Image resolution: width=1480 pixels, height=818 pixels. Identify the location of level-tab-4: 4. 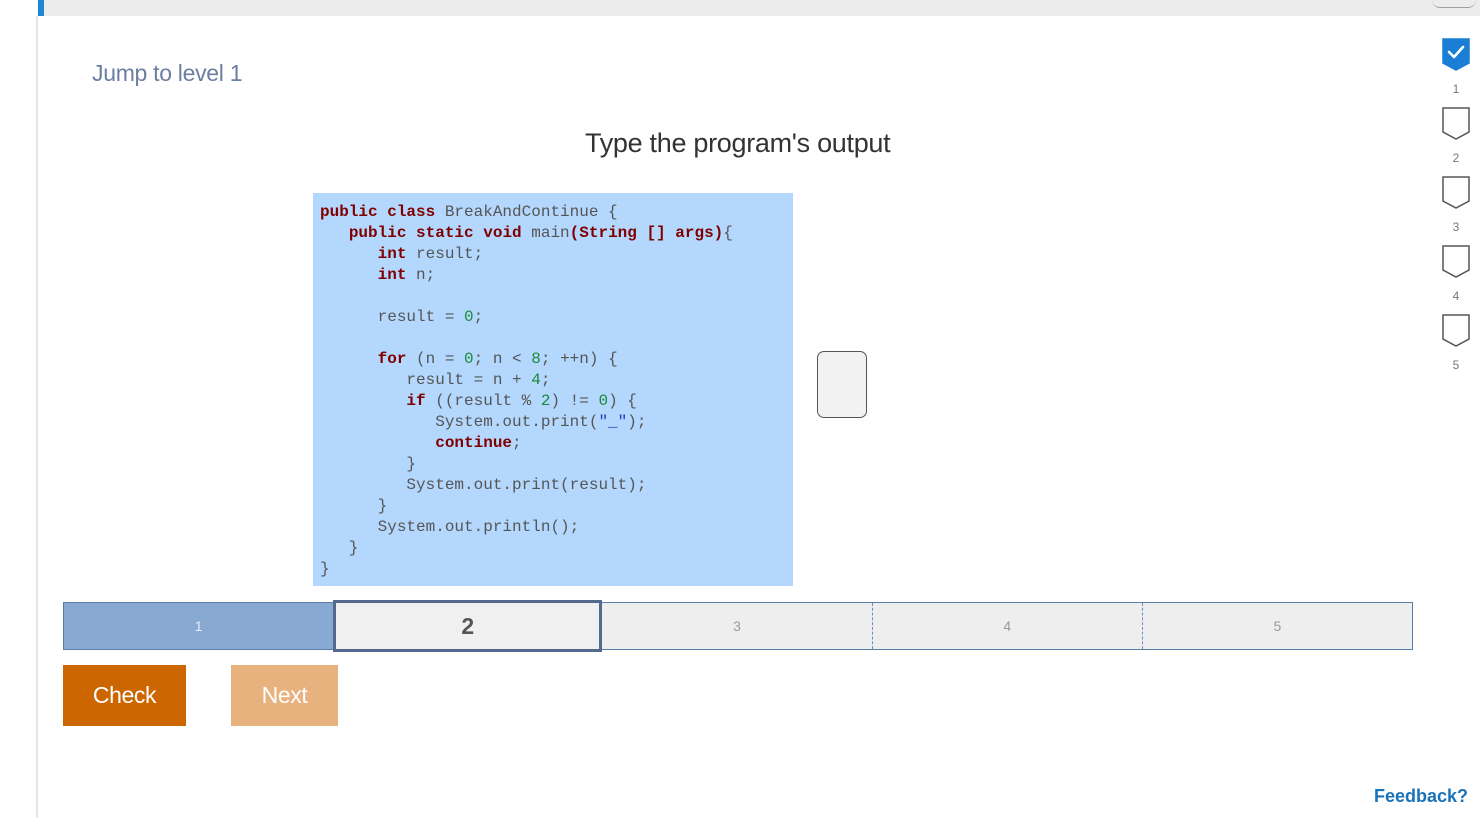
(1008, 626).